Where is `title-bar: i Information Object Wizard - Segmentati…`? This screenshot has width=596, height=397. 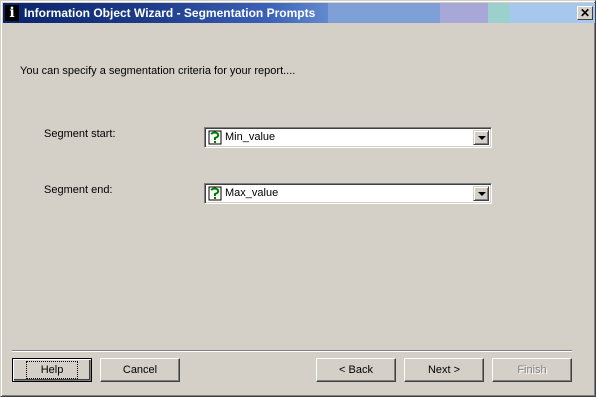
title-bar: i Information Object Wizard - Segmentati… is located at coordinates (299, 13).